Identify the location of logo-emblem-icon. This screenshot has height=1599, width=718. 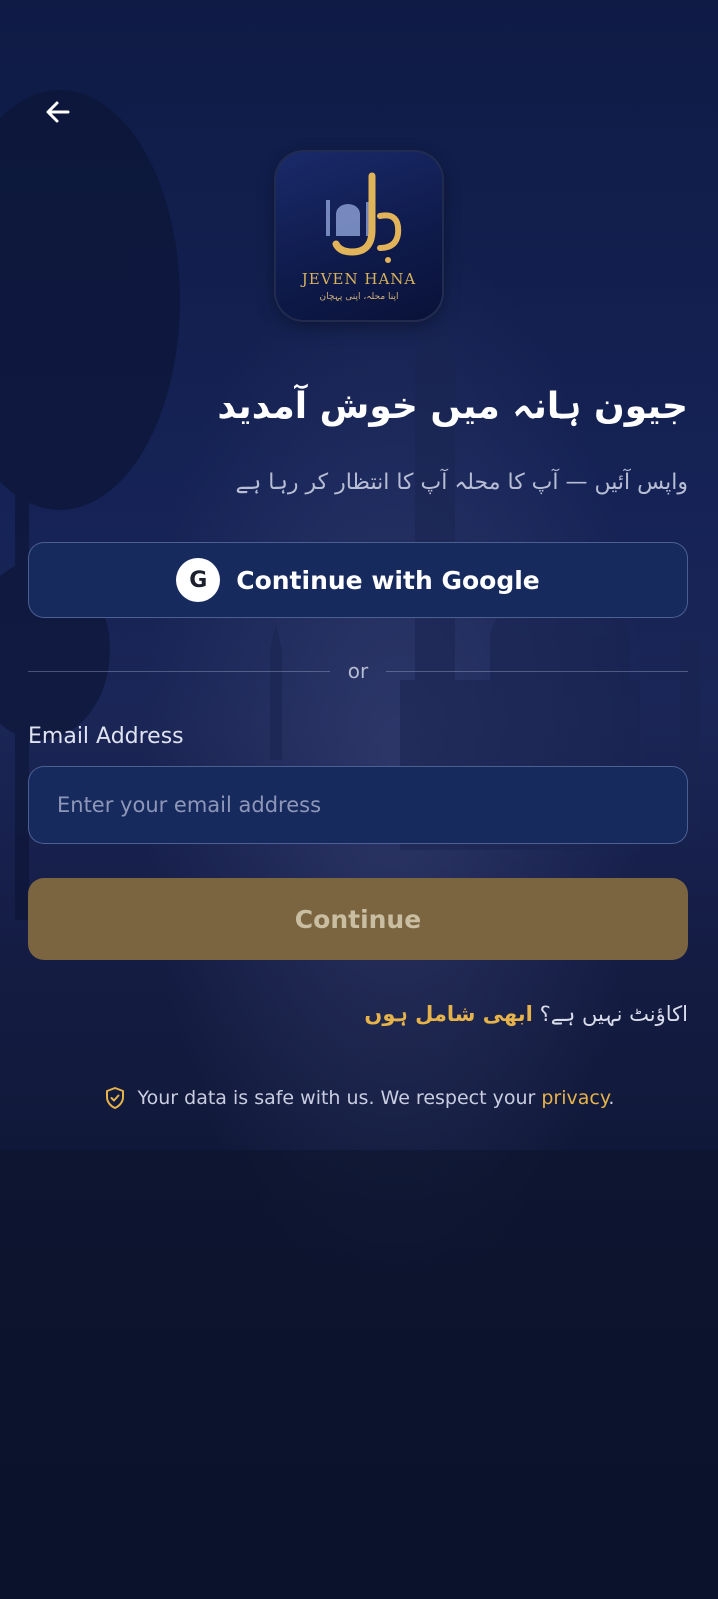
(360, 213).